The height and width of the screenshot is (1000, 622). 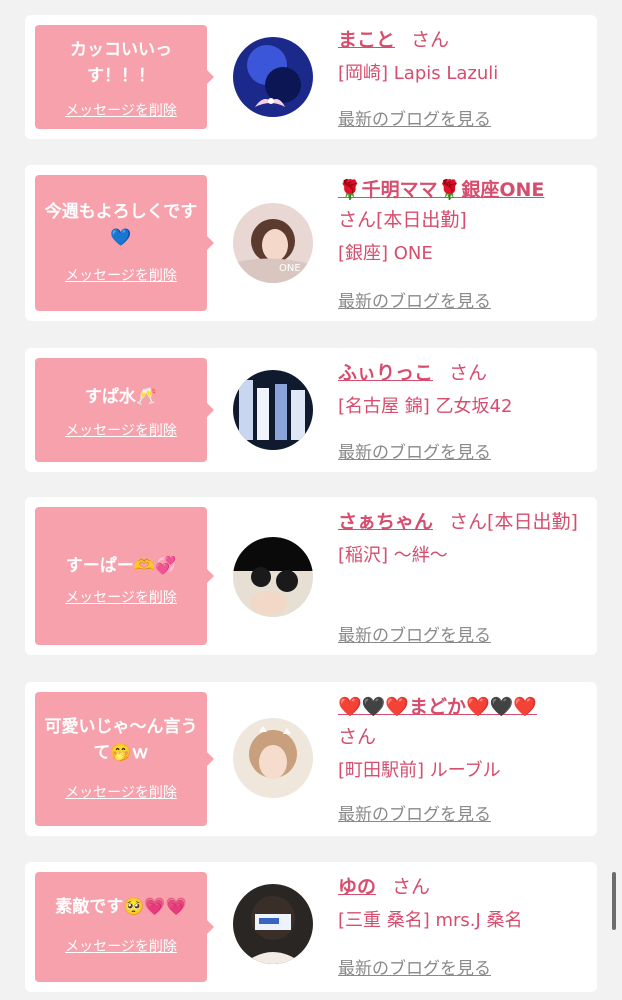 I want to click on message-bubble: 素敵です🥺💗💗 メッセージを削除, so click(x=124, y=927).